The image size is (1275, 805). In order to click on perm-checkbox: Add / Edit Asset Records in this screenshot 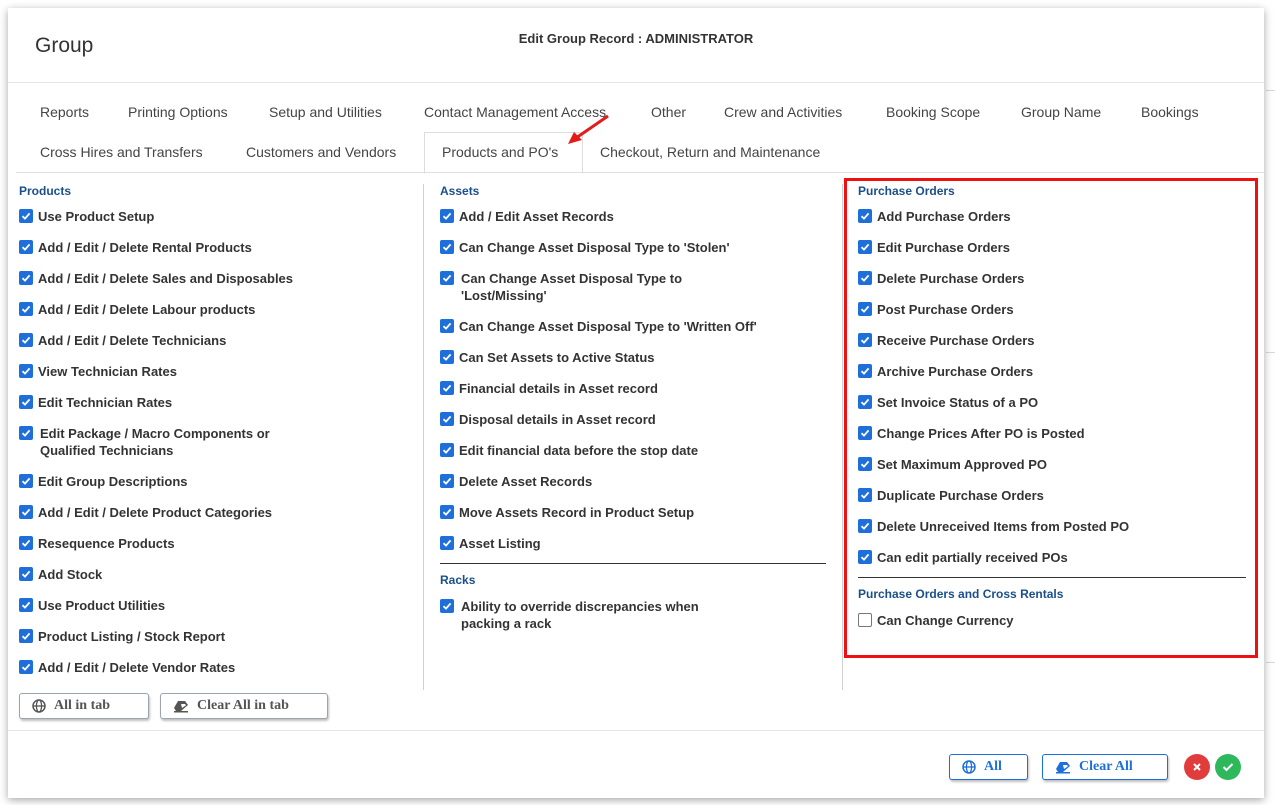, I will do `click(634, 216)`.